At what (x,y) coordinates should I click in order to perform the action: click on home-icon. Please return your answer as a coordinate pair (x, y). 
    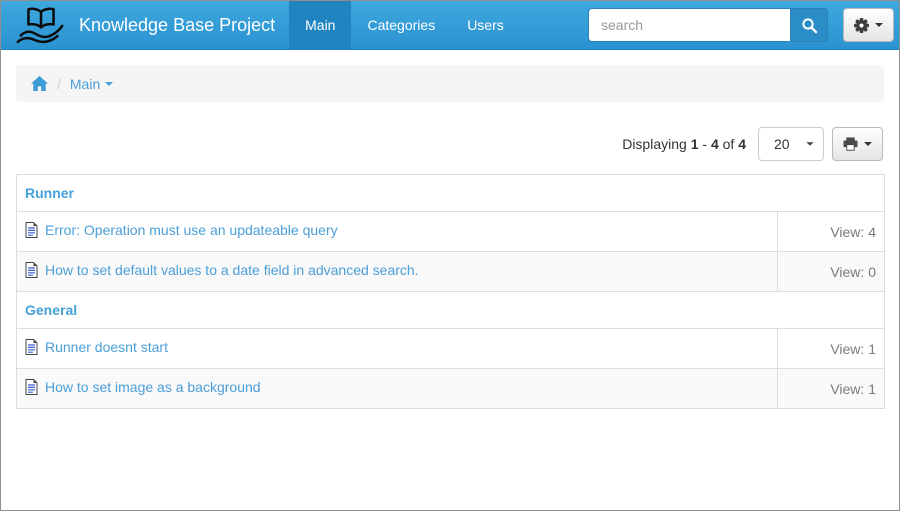
    Looking at the image, I should click on (39, 83).